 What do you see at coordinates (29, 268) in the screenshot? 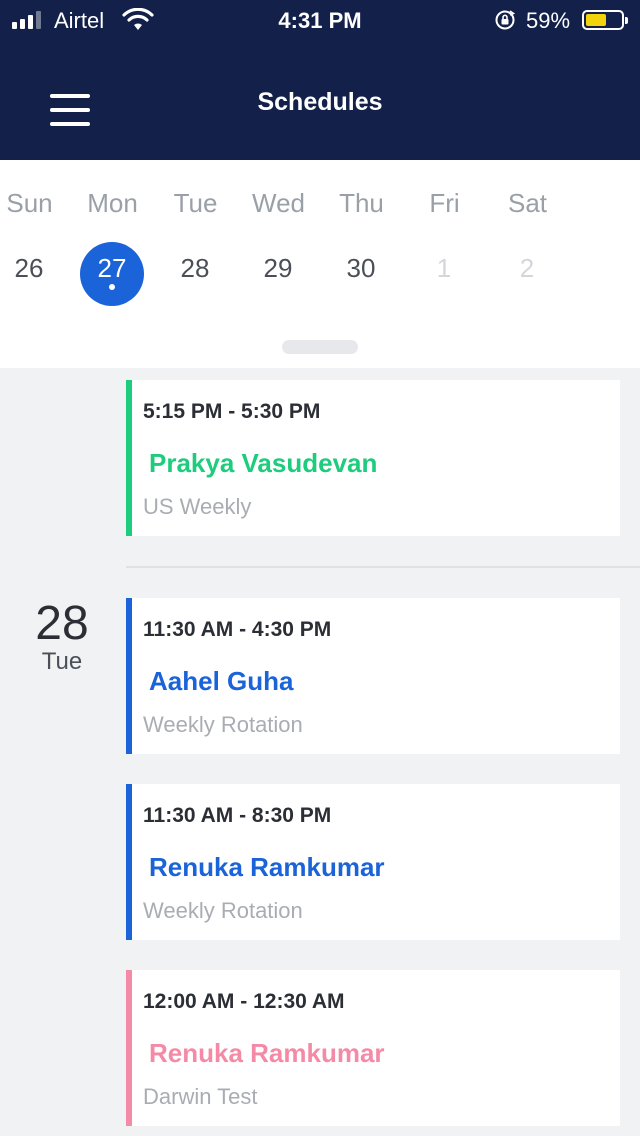
I see `date-number: 26` at bounding box center [29, 268].